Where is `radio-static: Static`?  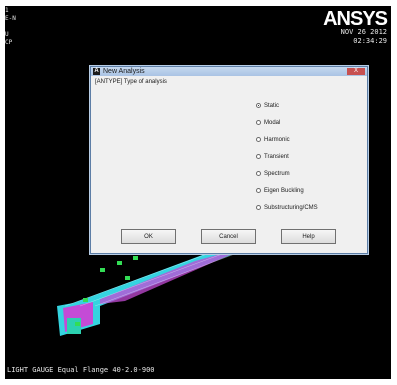 radio-static: Static is located at coordinates (287, 105).